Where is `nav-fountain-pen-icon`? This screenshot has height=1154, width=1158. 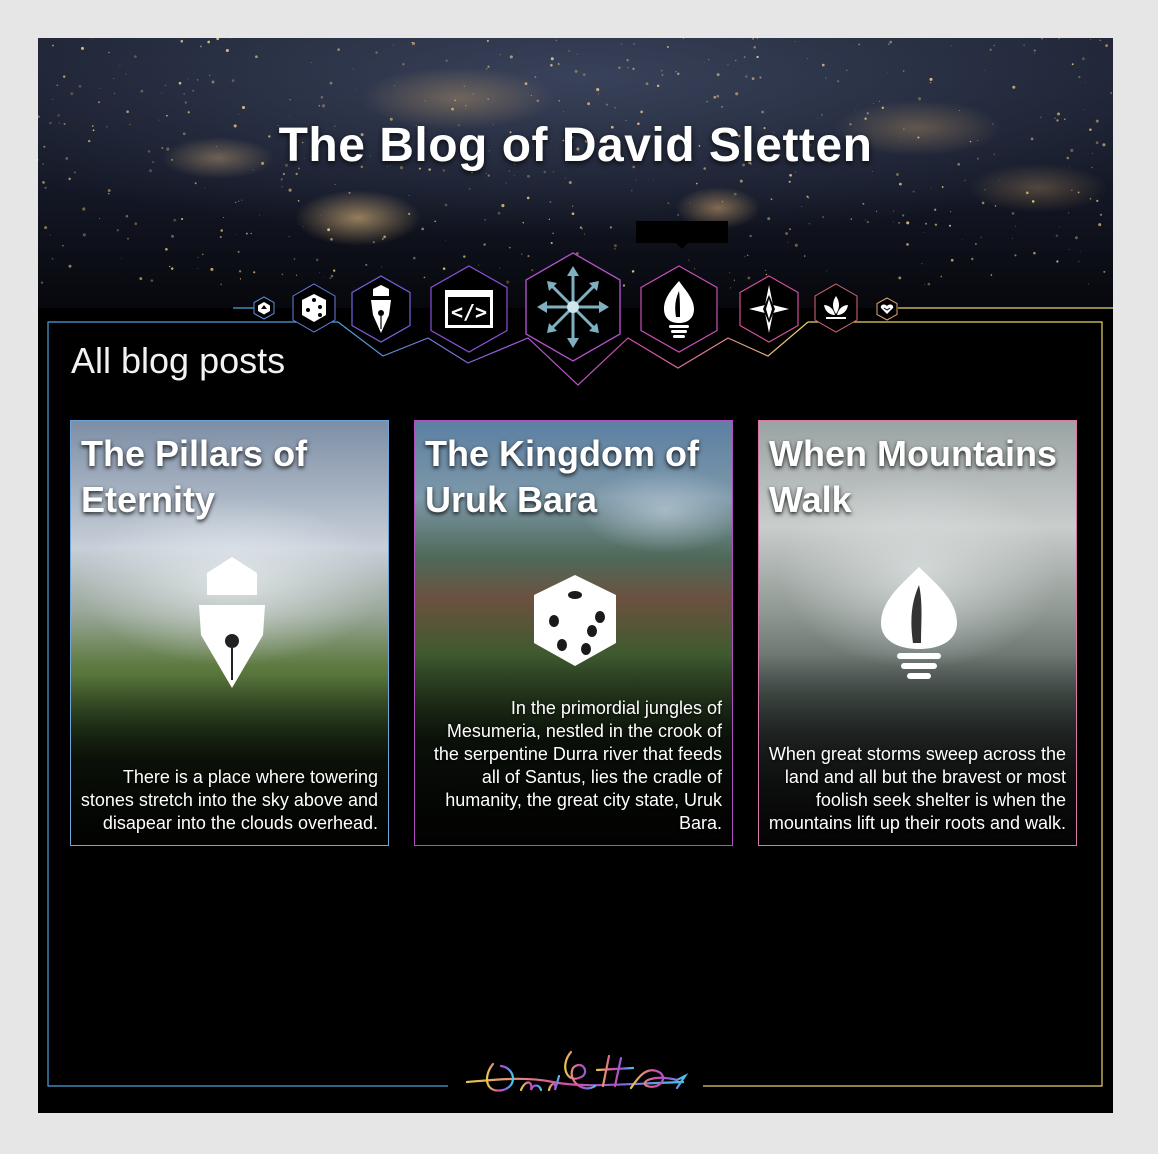 nav-fountain-pen-icon is located at coordinates (381, 309).